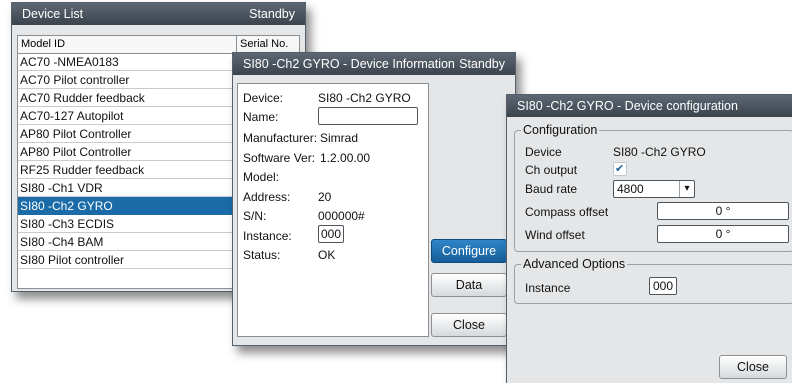  I want to click on compass-offset-label: Compass offset, so click(567, 212).